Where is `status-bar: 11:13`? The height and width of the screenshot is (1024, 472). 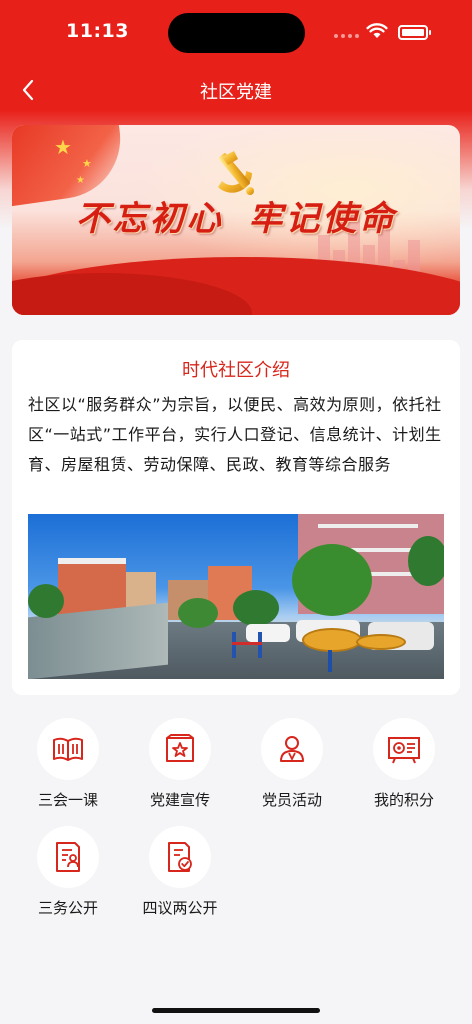
status-bar: 11:13 is located at coordinates (236, 32).